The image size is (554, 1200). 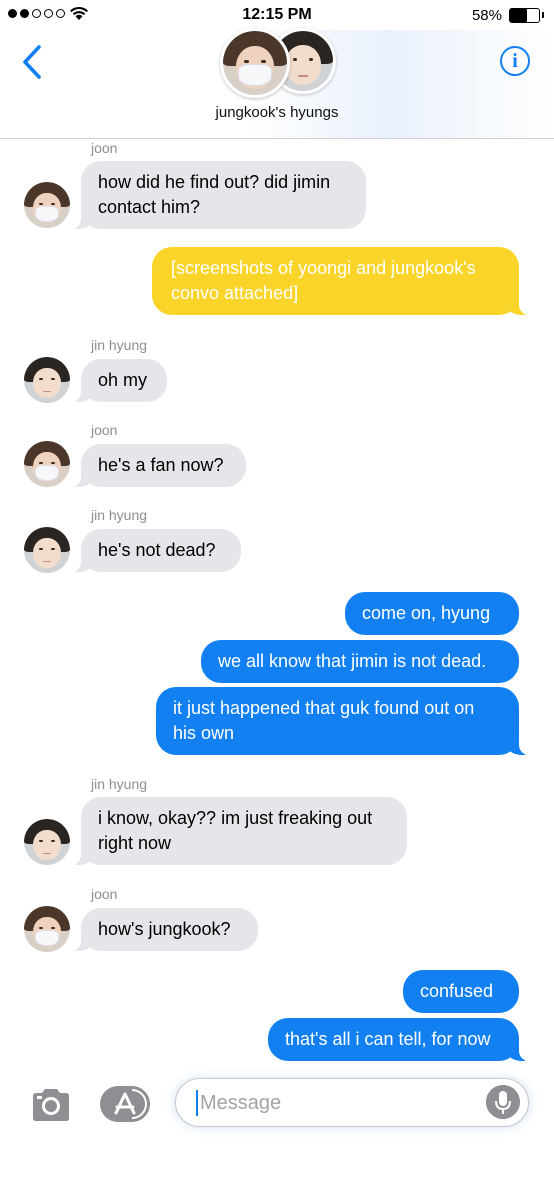 I want to click on conversation-header: jungkook's hyungs i, so click(x=277, y=83).